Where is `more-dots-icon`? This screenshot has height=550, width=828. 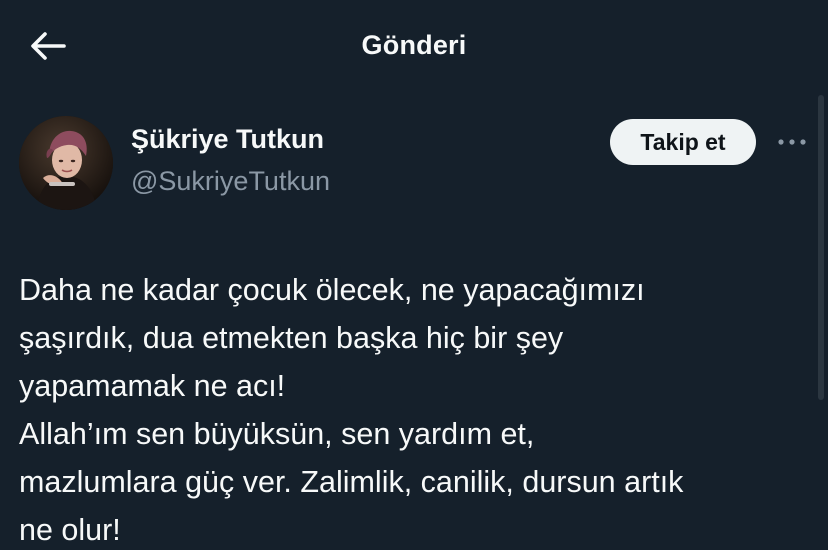
more-dots-icon is located at coordinates (792, 142).